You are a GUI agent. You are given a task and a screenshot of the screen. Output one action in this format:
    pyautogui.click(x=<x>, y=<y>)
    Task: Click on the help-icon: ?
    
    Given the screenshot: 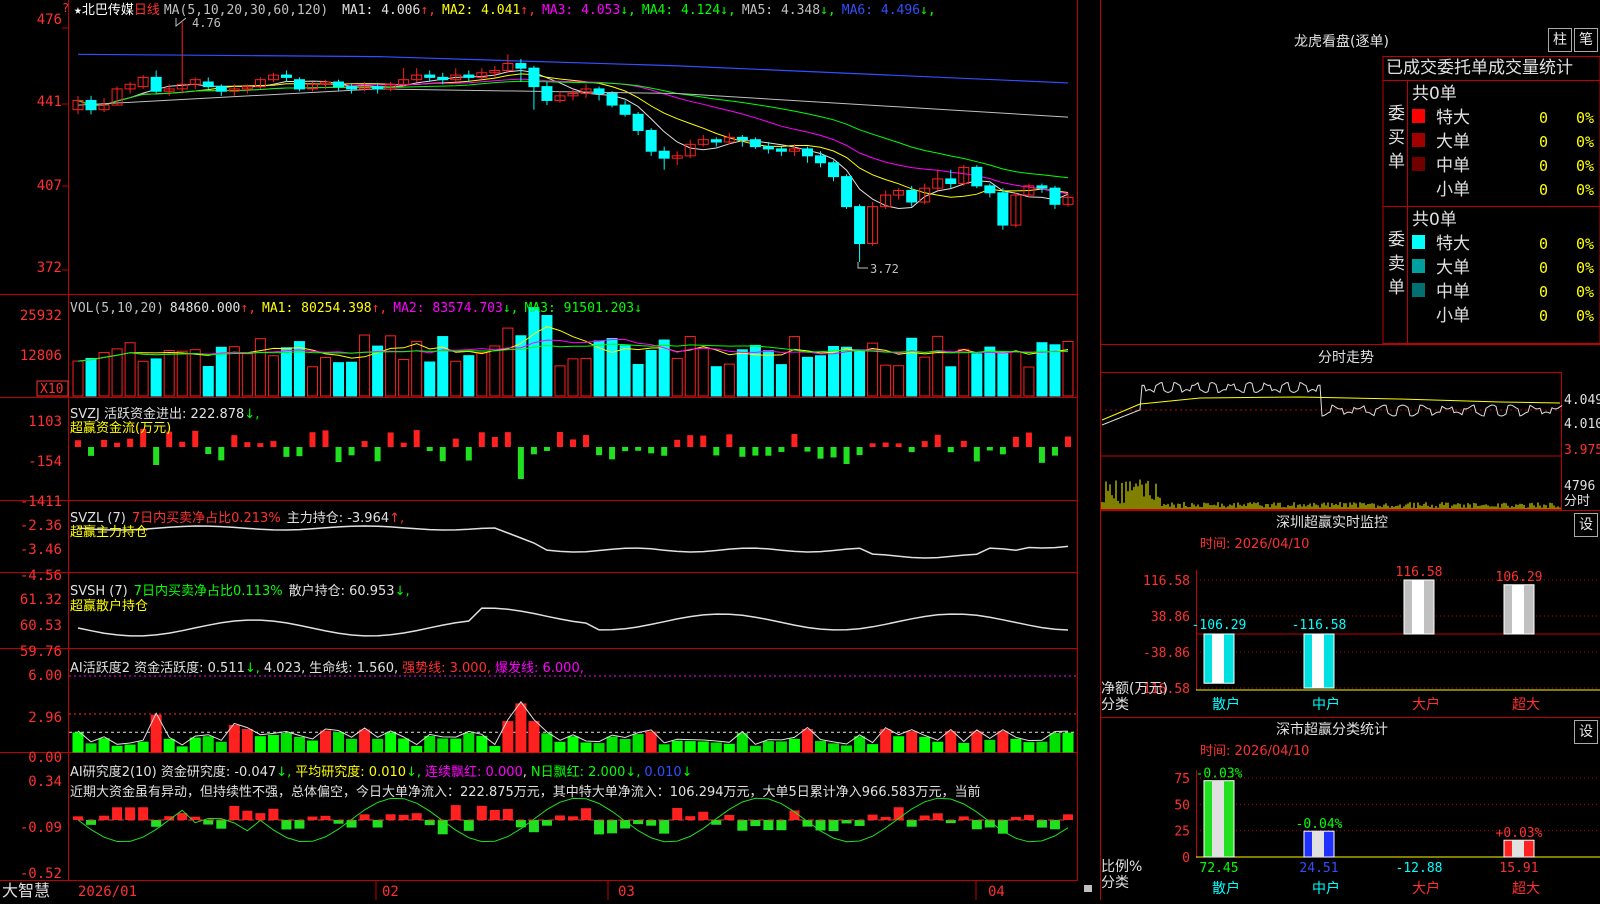 What is the action you would take?
    pyautogui.click(x=65, y=8)
    